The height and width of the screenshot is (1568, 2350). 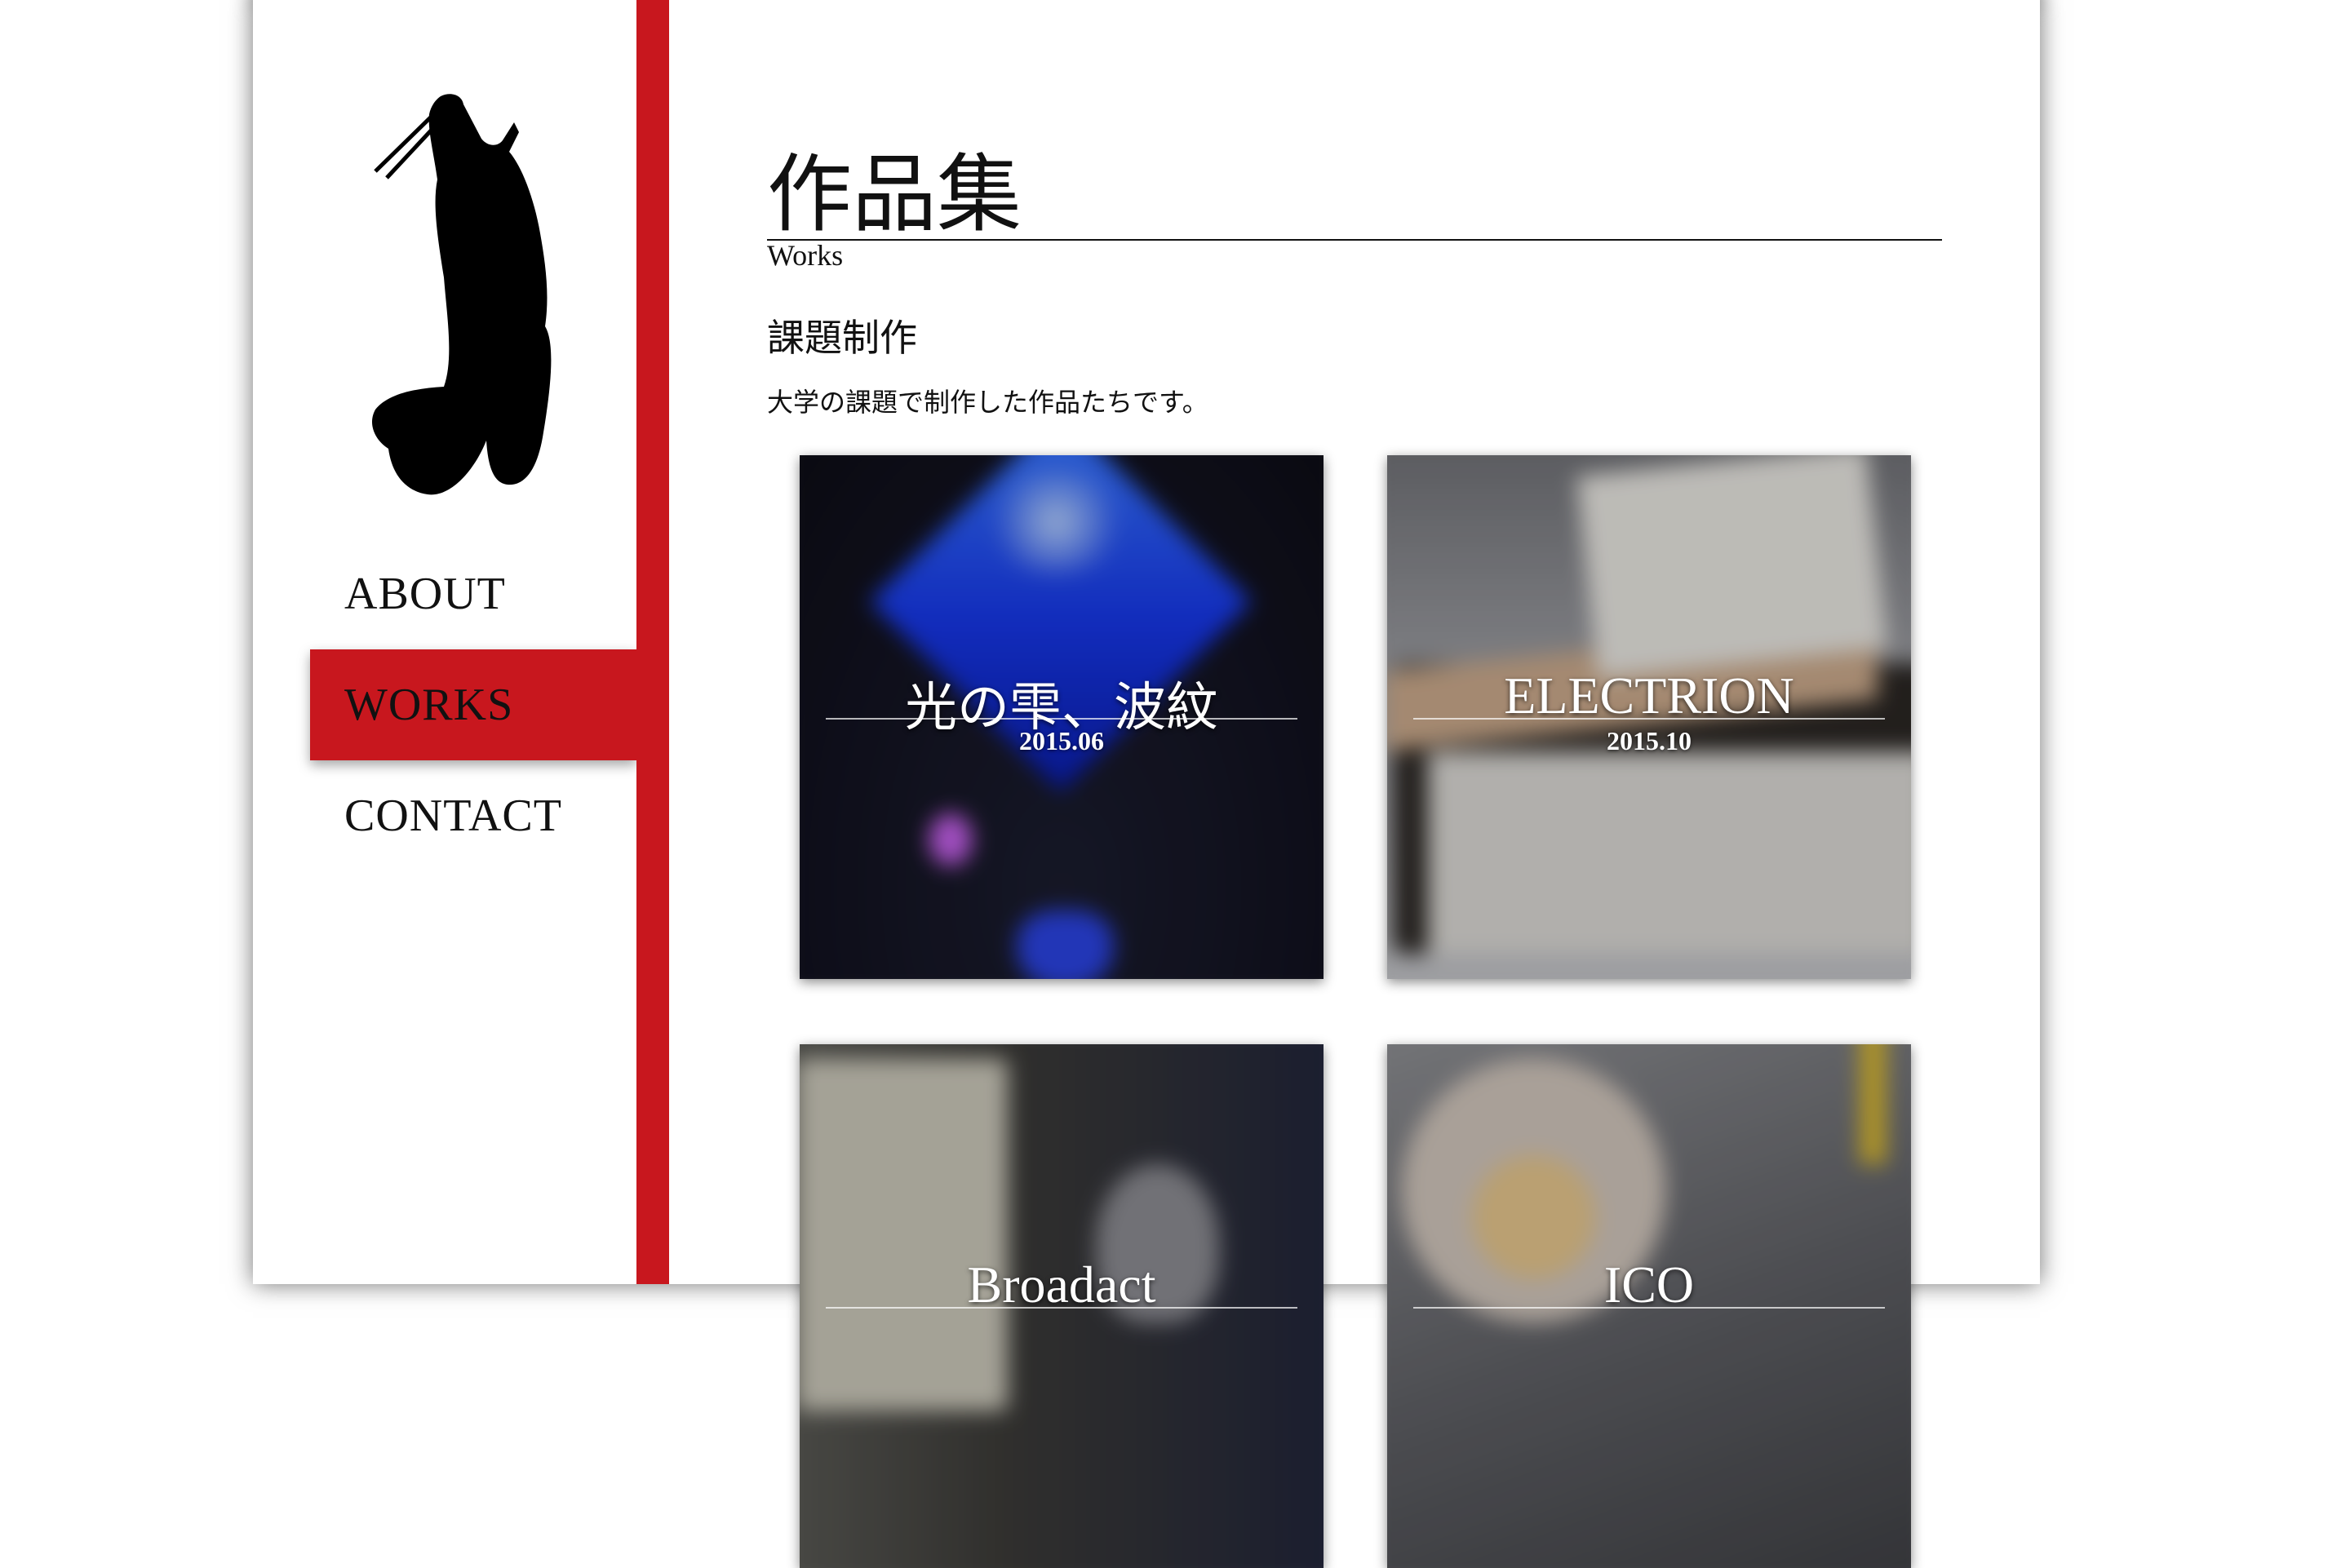 I want to click on red-divider-bar, so click(x=652, y=642).